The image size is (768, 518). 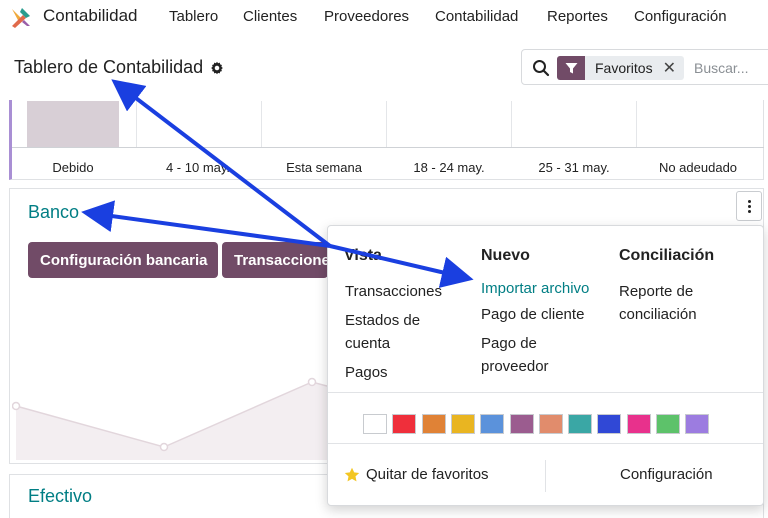 What do you see at coordinates (545, 476) in the screenshot?
I see `footer-divider` at bounding box center [545, 476].